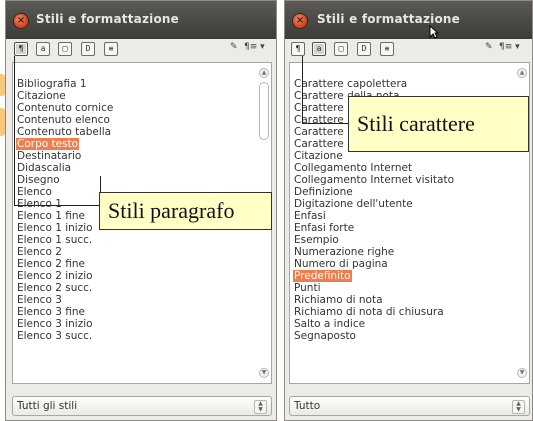 This screenshot has height=421, width=533. What do you see at coordinates (65, 105) in the screenshot?
I see `list-item: Contenuto cornice` at bounding box center [65, 105].